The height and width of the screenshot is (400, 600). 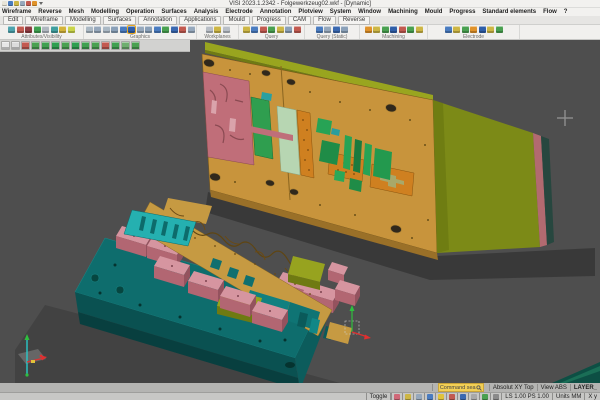 I want to click on menu-item: Annotation, so click(x=276, y=12).